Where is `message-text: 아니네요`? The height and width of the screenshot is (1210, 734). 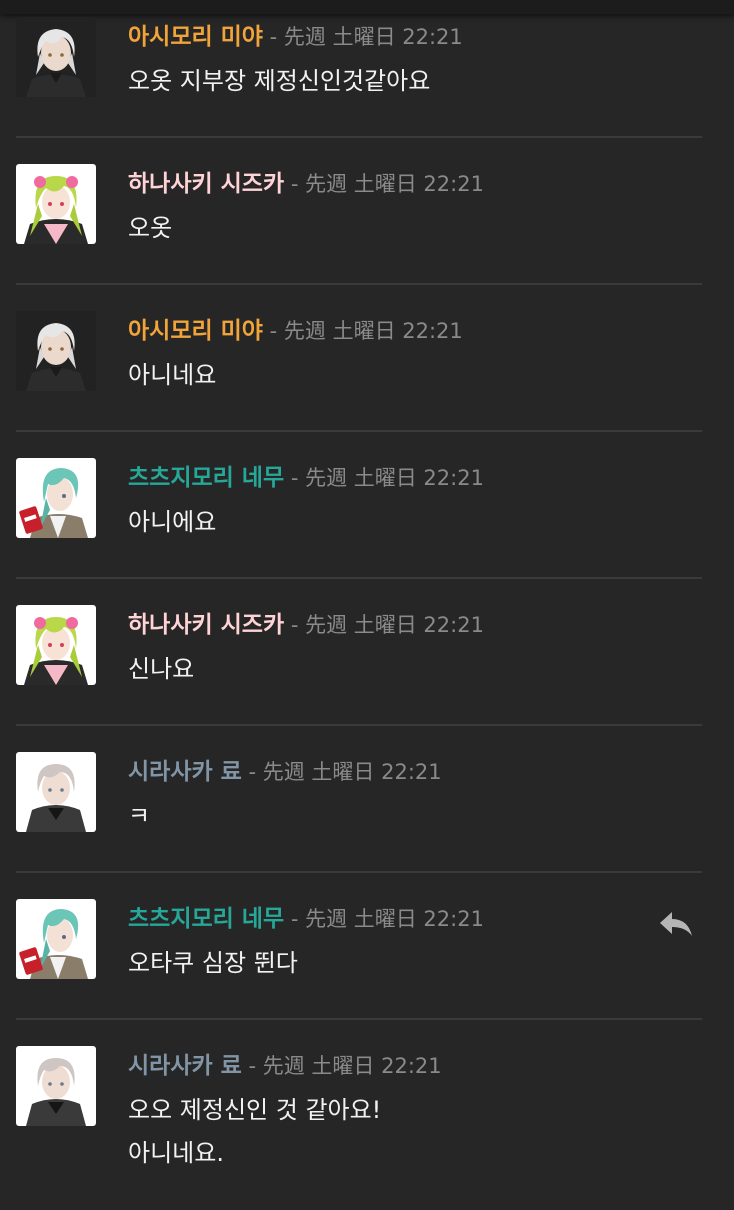
message-text: 아니네요 is located at coordinates (172, 375).